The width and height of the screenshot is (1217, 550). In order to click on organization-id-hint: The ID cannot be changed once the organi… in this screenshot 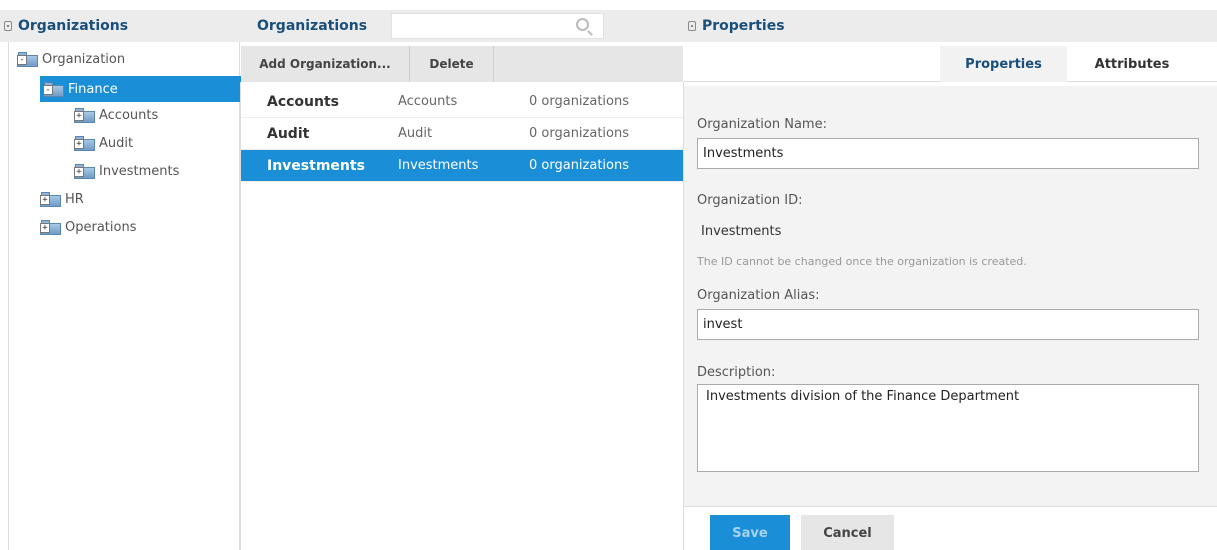, I will do `click(862, 261)`.